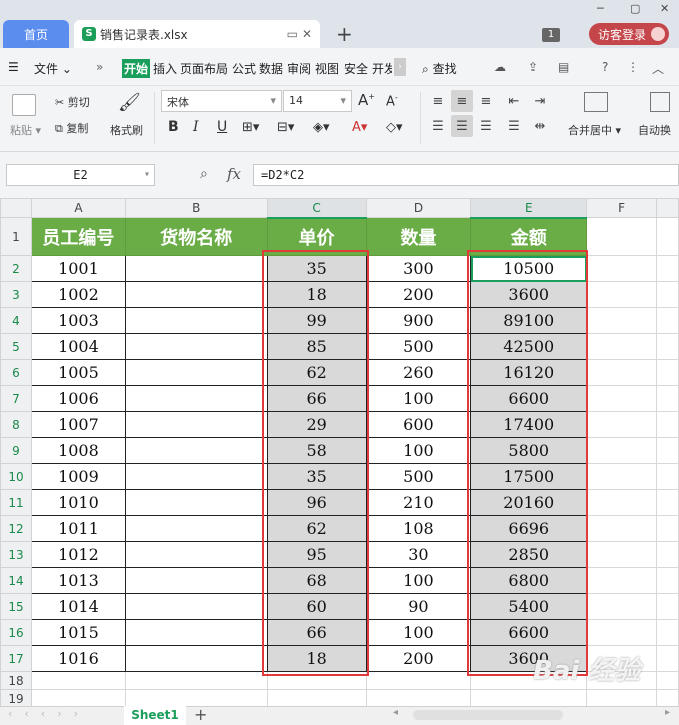 Image resolution: width=679 pixels, height=725 pixels. I want to click on menu-item-home: 开始, so click(136, 68).